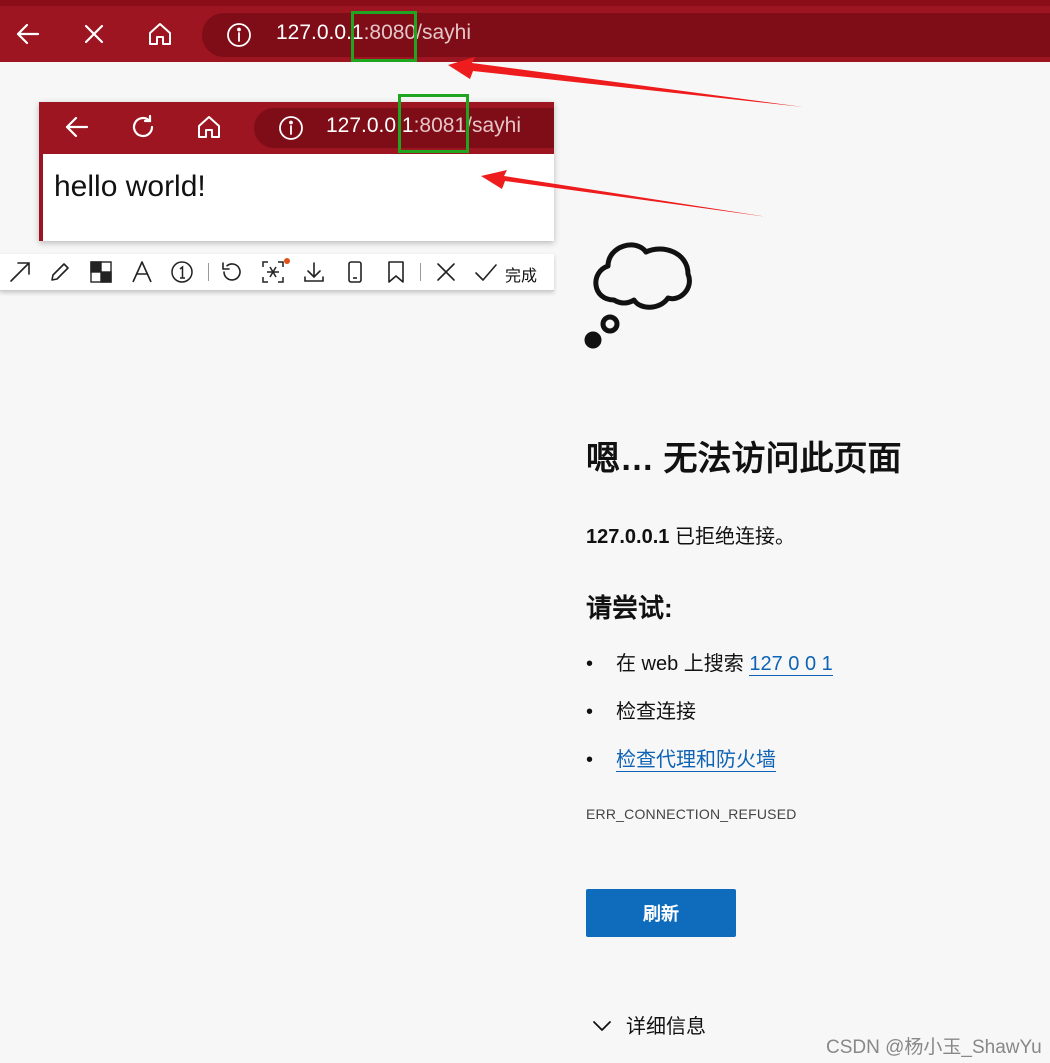 The width and height of the screenshot is (1050, 1063). Describe the element at coordinates (602, 1026) in the screenshot. I see `chevron-down-icon` at that location.